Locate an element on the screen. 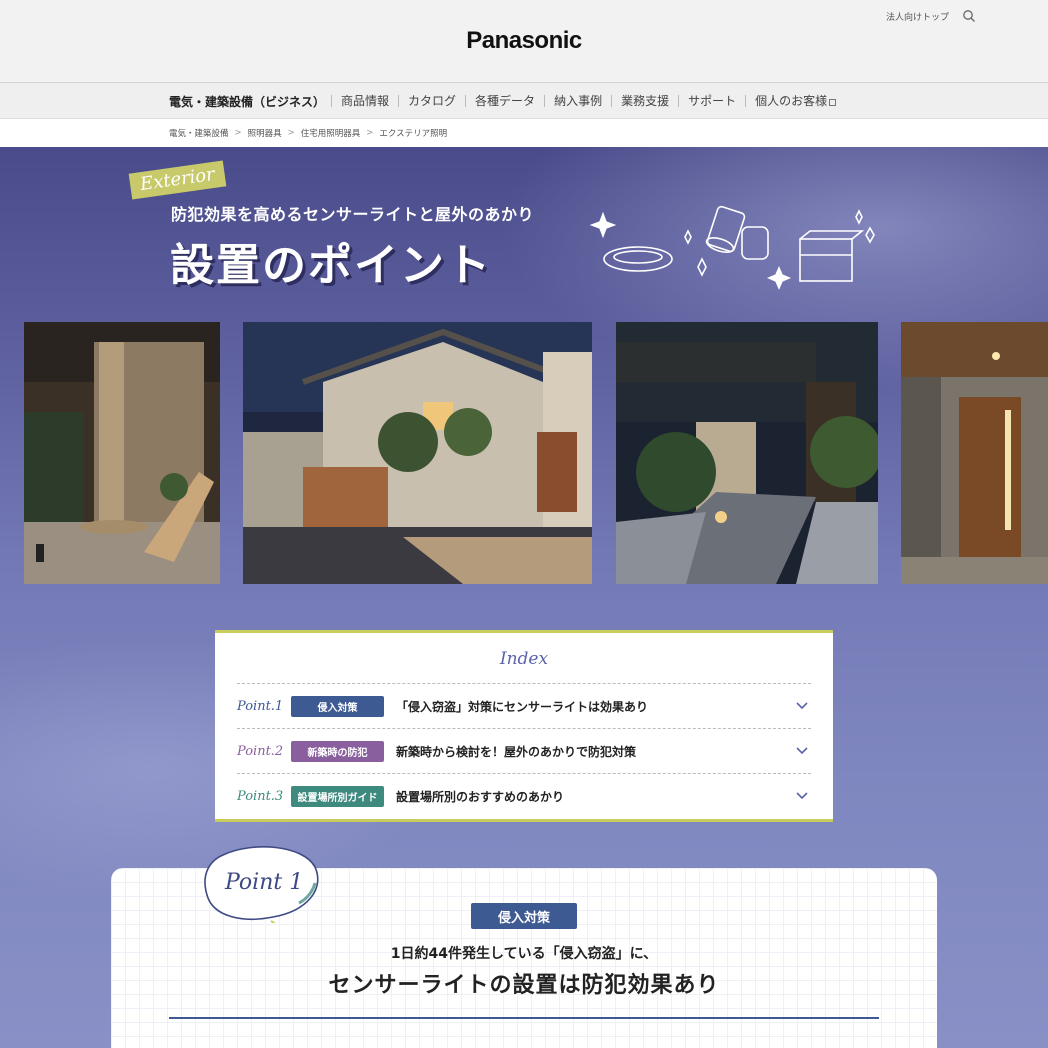 The height and width of the screenshot is (1048, 1048). breadcrumb-item: 電気・建築設備 is located at coordinates (199, 133).